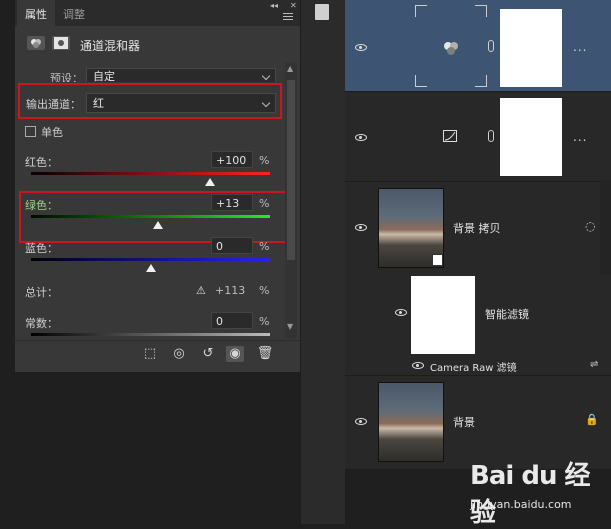  What do you see at coordinates (274, 5) in the screenshot?
I see `collapse-icon: ◂◂` at bounding box center [274, 5].